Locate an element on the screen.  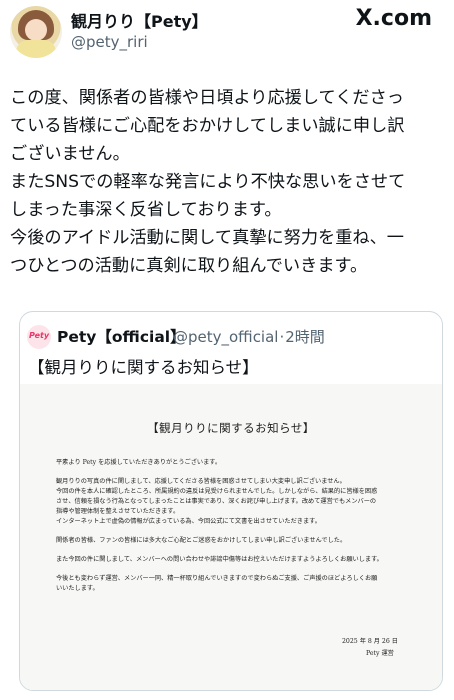
quoted-handle-line: @pety_official·2時間 is located at coordinates (249, 336).